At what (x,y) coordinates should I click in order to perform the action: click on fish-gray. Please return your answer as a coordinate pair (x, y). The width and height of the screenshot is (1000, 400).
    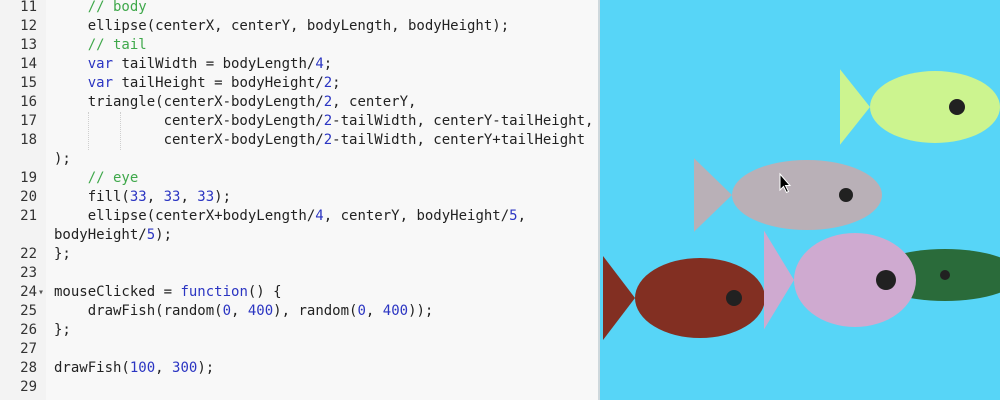
    Looking at the image, I should click on (788, 195).